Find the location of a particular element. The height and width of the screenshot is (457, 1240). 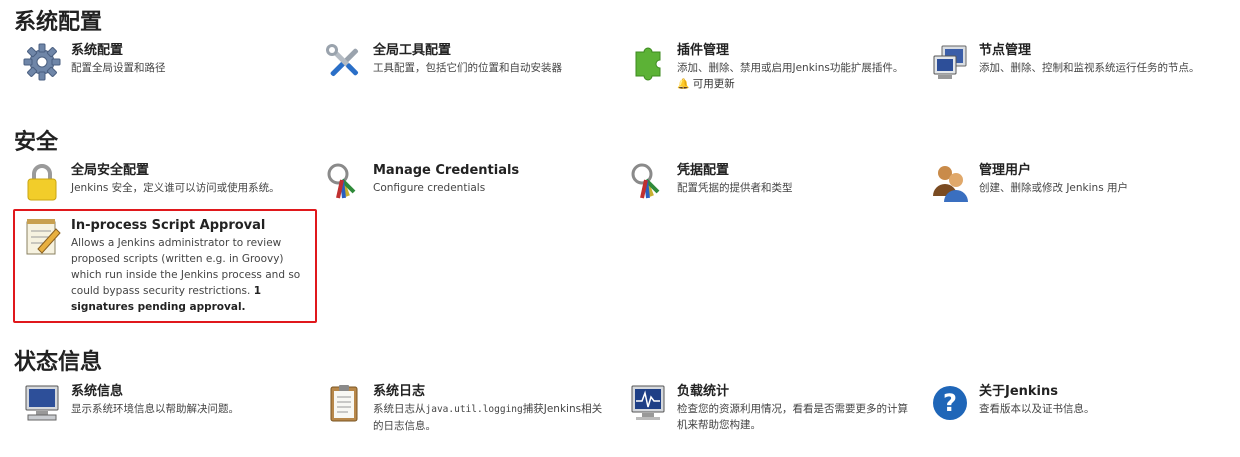

system-config-link: 系统配置 配置全局设置和路径 is located at coordinates (159, 62).